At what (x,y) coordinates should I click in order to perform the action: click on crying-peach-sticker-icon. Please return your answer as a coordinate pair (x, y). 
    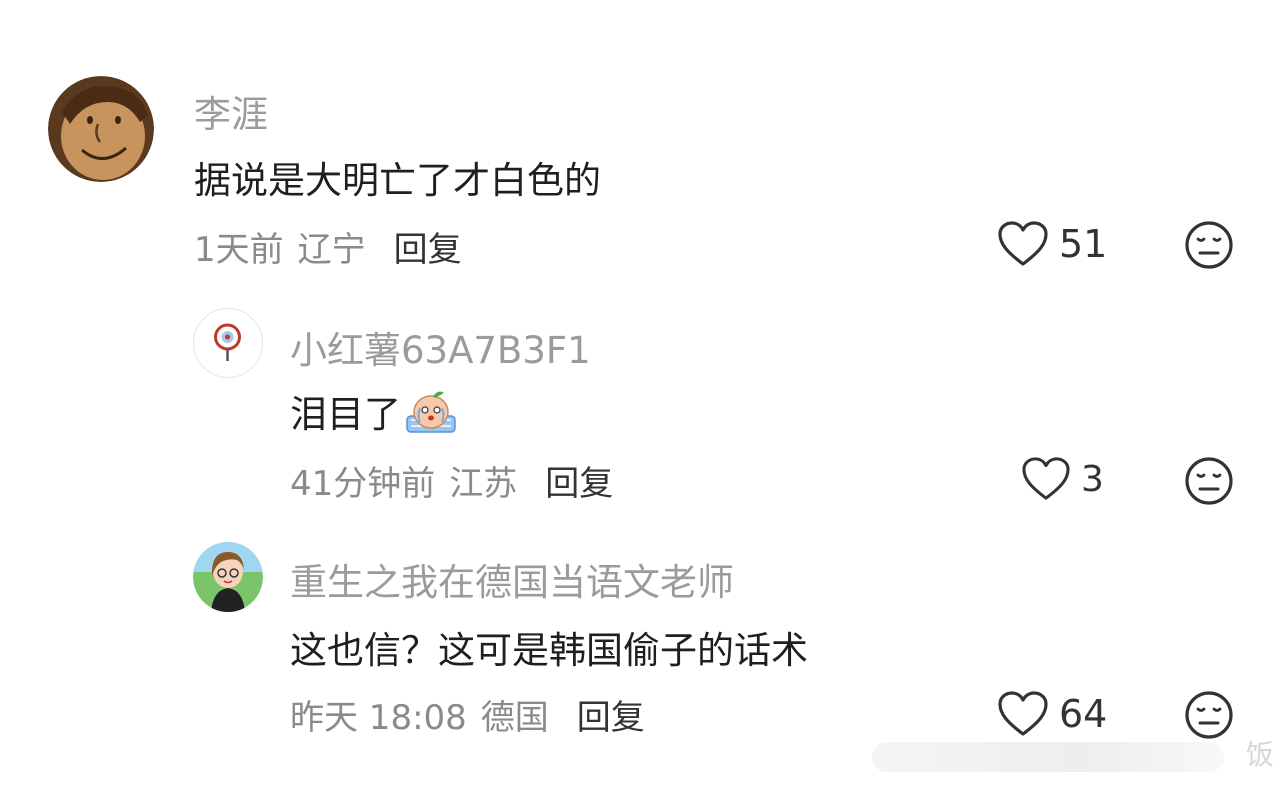
    Looking at the image, I should click on (431, 411).